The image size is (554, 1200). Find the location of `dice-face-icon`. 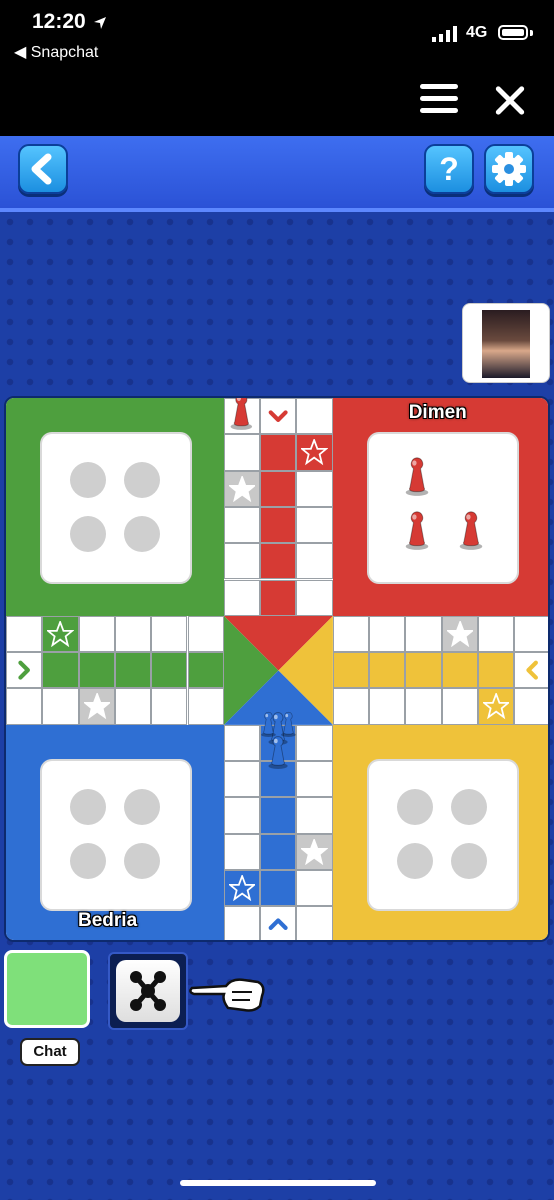

dice-face-icon is located at coordinates (148, 991).